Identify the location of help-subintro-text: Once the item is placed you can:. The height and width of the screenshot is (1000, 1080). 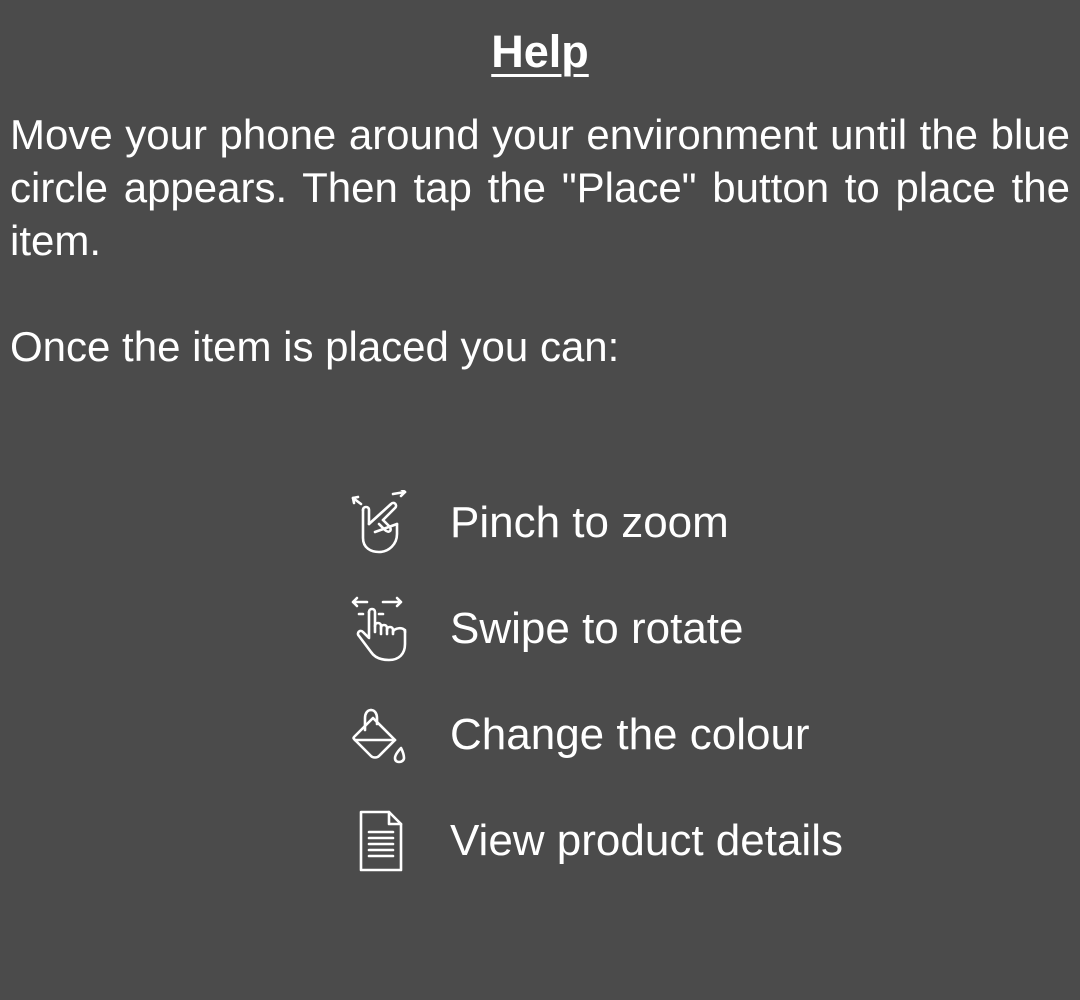
(315, 346).